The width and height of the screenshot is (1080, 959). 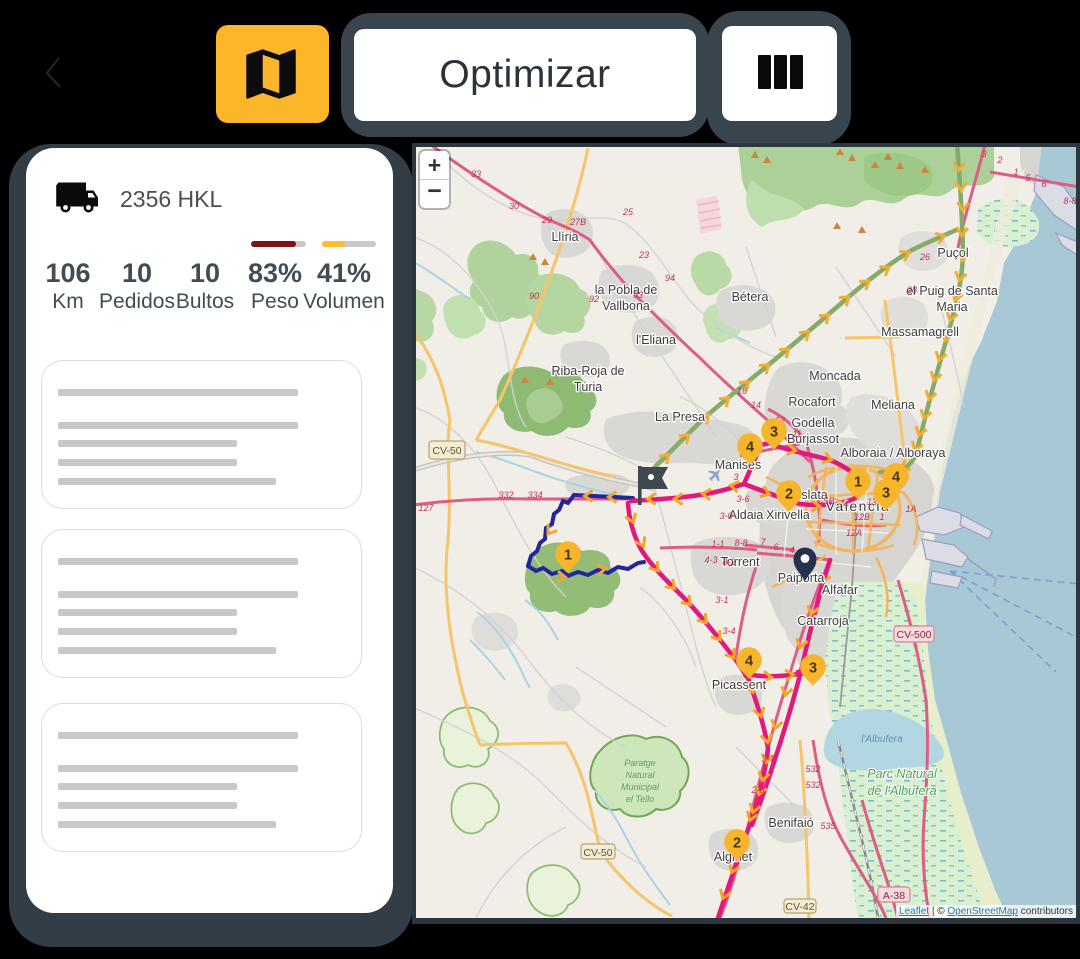 What do you see at coordinates (670, 278) in the screenshot?
I see `svg-text: 94` at bounding box center [670, 278].